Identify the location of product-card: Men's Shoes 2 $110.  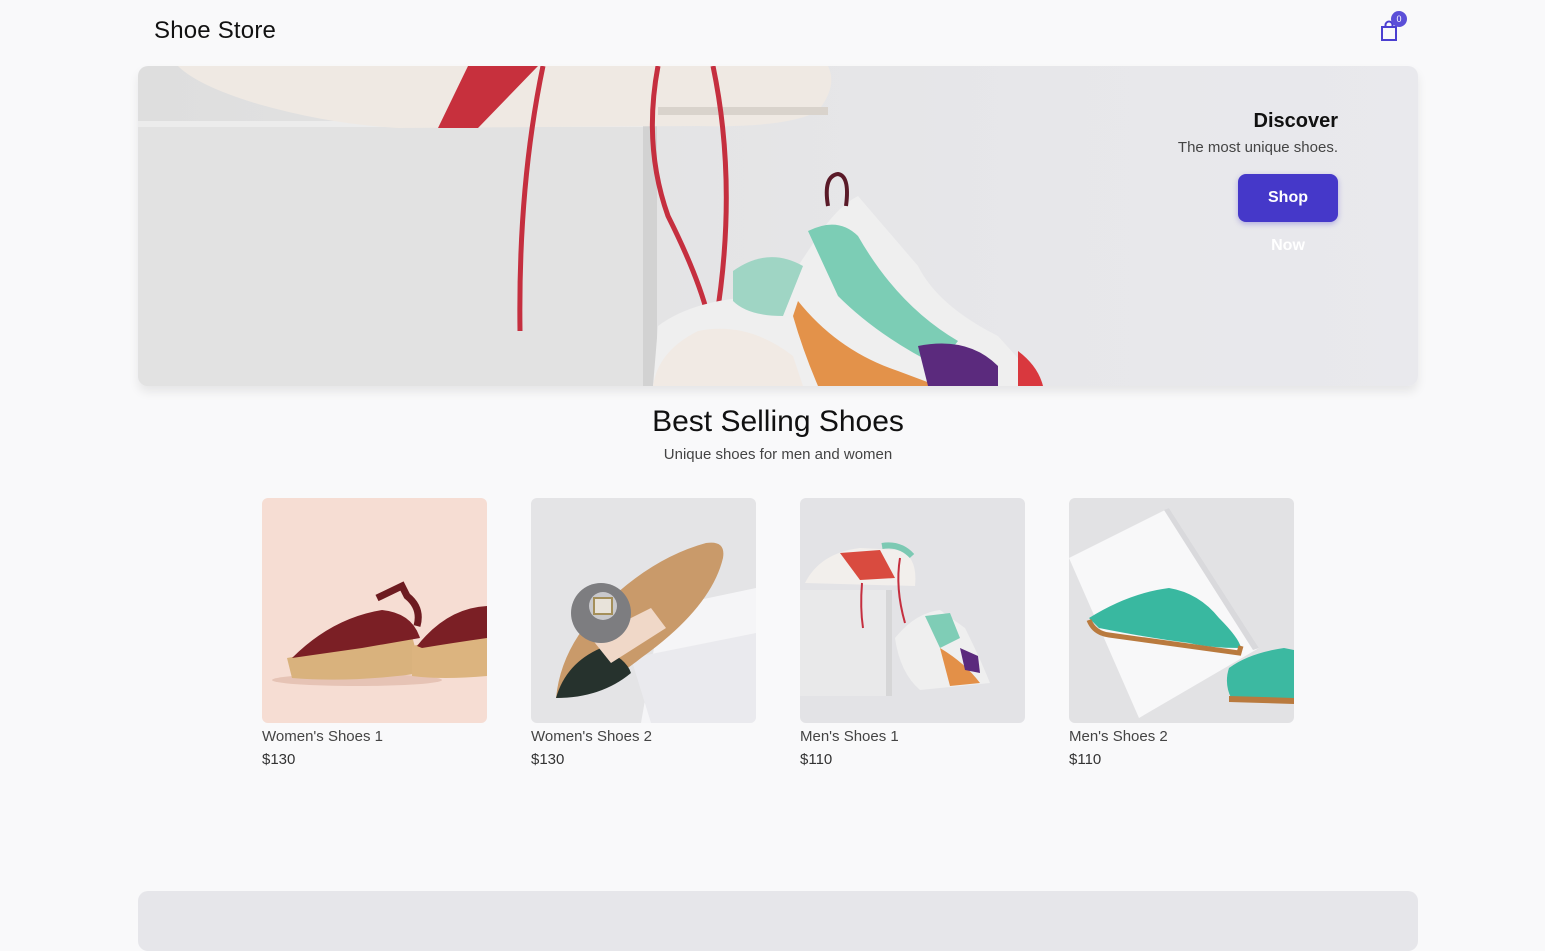
(1181, 633).